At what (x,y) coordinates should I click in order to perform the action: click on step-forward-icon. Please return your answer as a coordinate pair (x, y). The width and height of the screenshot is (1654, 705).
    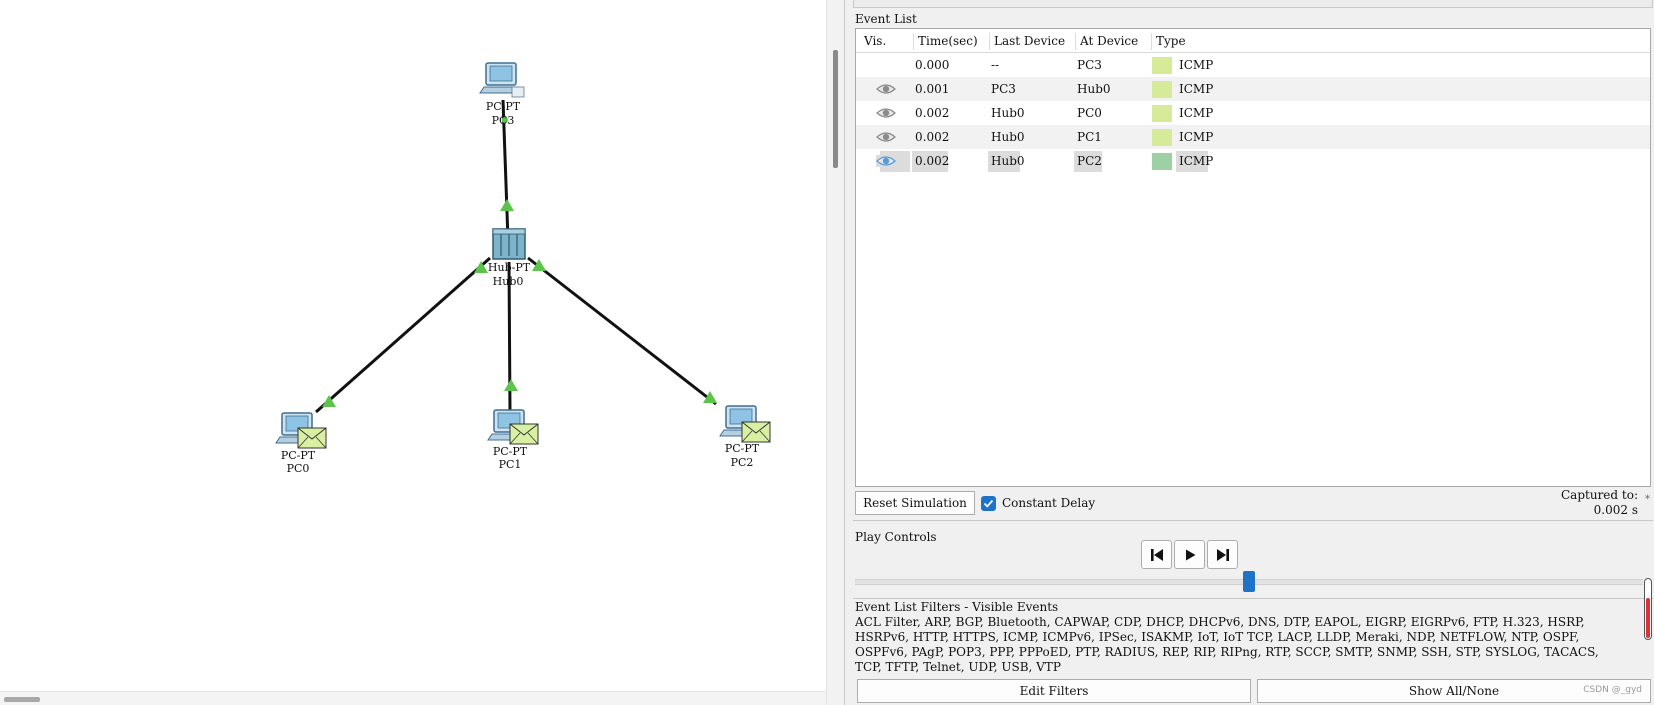
    Looking at the image, I should click on (1222, 554).